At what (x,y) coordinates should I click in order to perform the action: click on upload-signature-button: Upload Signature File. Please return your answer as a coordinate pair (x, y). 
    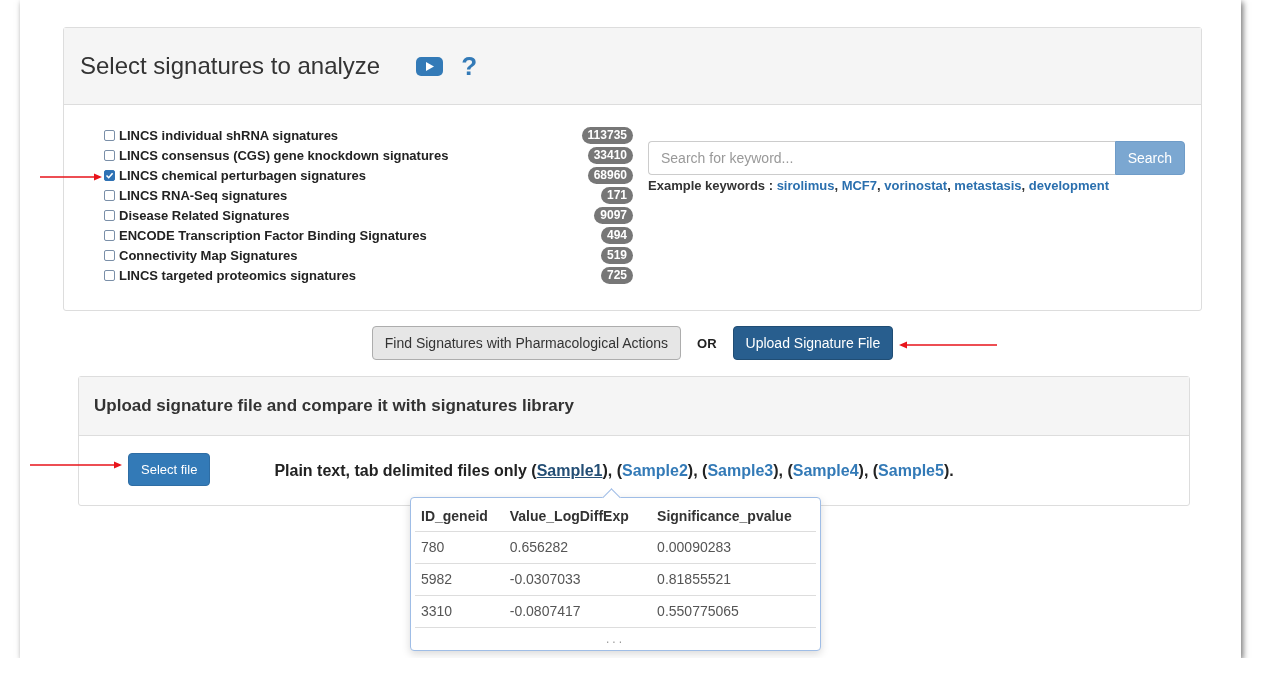
    Looking at the image, I should click on (813, 343).